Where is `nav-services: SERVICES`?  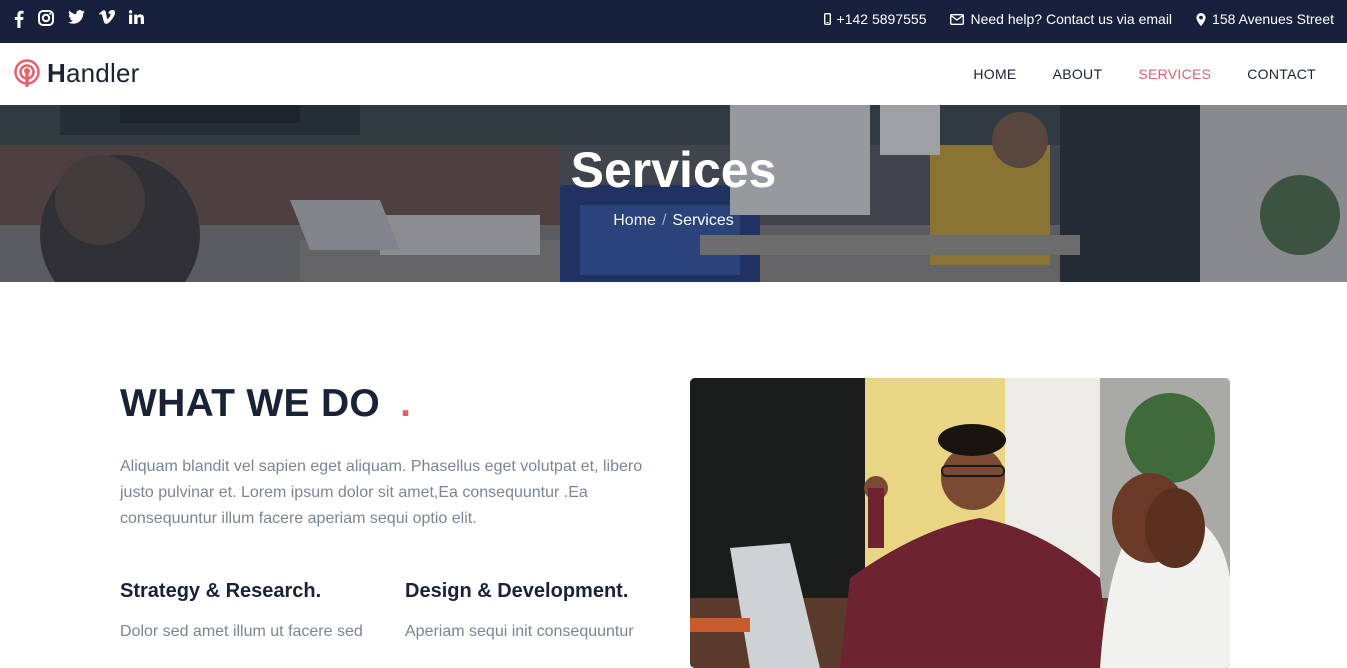
nav-services: SERVICES is located at coordinates (1174, 74).